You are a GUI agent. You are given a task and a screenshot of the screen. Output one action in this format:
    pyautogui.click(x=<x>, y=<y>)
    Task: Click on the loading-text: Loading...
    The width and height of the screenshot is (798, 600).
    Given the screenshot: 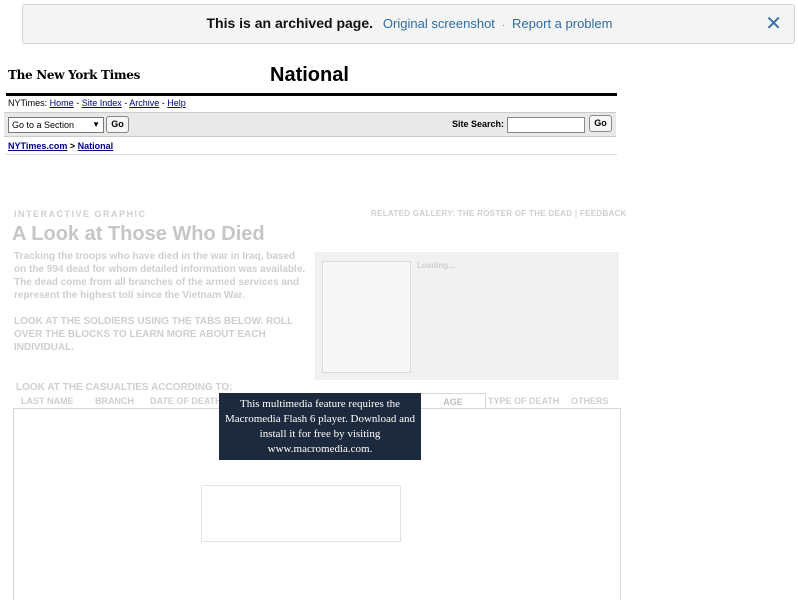 What is the action you would take?
    pyautogui.click(x=436, y=265)
    